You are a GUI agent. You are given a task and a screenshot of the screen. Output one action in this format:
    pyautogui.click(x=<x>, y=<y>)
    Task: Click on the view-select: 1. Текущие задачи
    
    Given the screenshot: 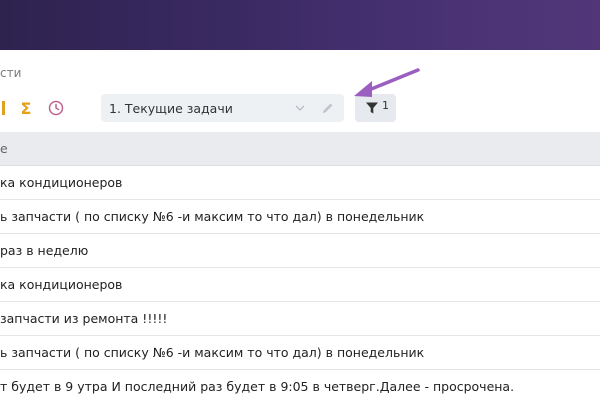 What is the action you would take?
    pyautogui.click(x=222, y=108)
    